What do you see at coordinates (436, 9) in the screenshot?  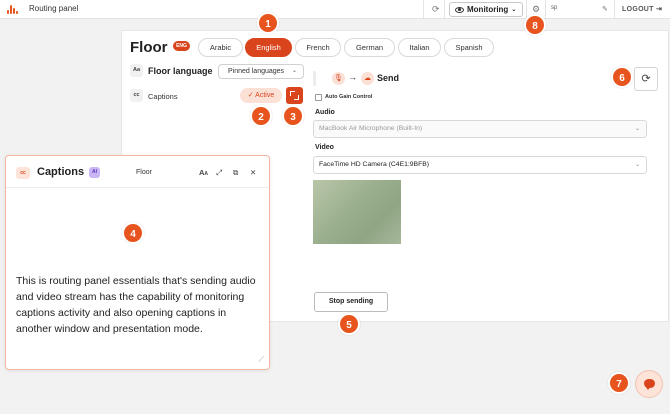 I see `sync-icon: ⟳` at bounding box center [436, 9].